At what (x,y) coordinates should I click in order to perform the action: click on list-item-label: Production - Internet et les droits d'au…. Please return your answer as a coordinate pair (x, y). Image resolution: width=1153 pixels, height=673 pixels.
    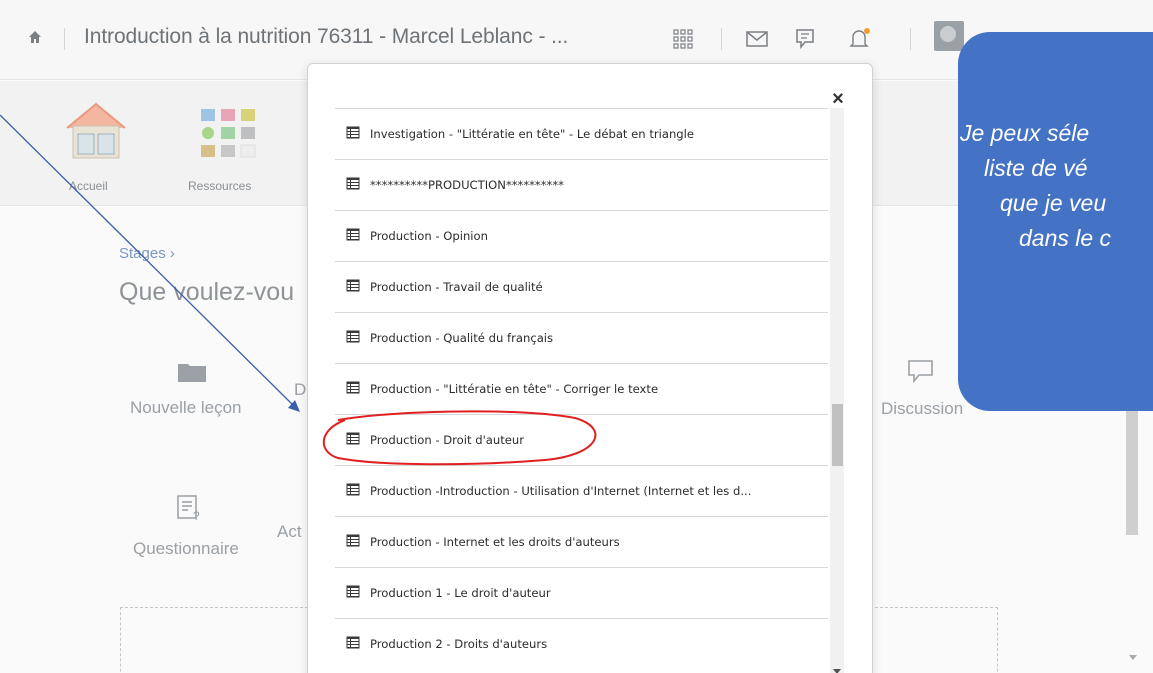
    Looking at the image, I should click on (495, 542).